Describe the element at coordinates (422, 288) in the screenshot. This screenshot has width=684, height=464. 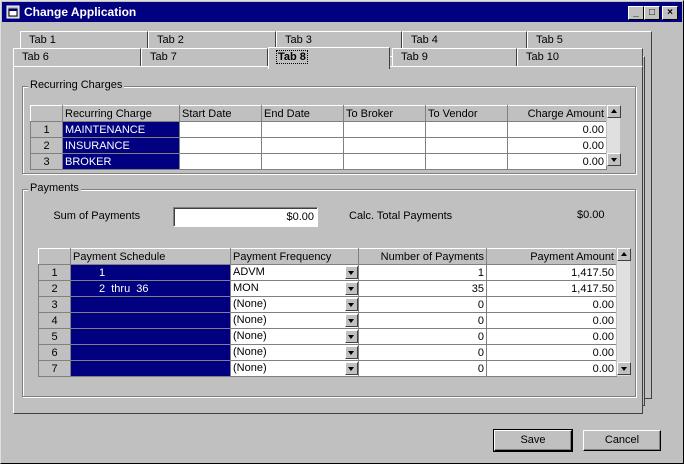
I see `number-of-payments-cell: 35` at that location.